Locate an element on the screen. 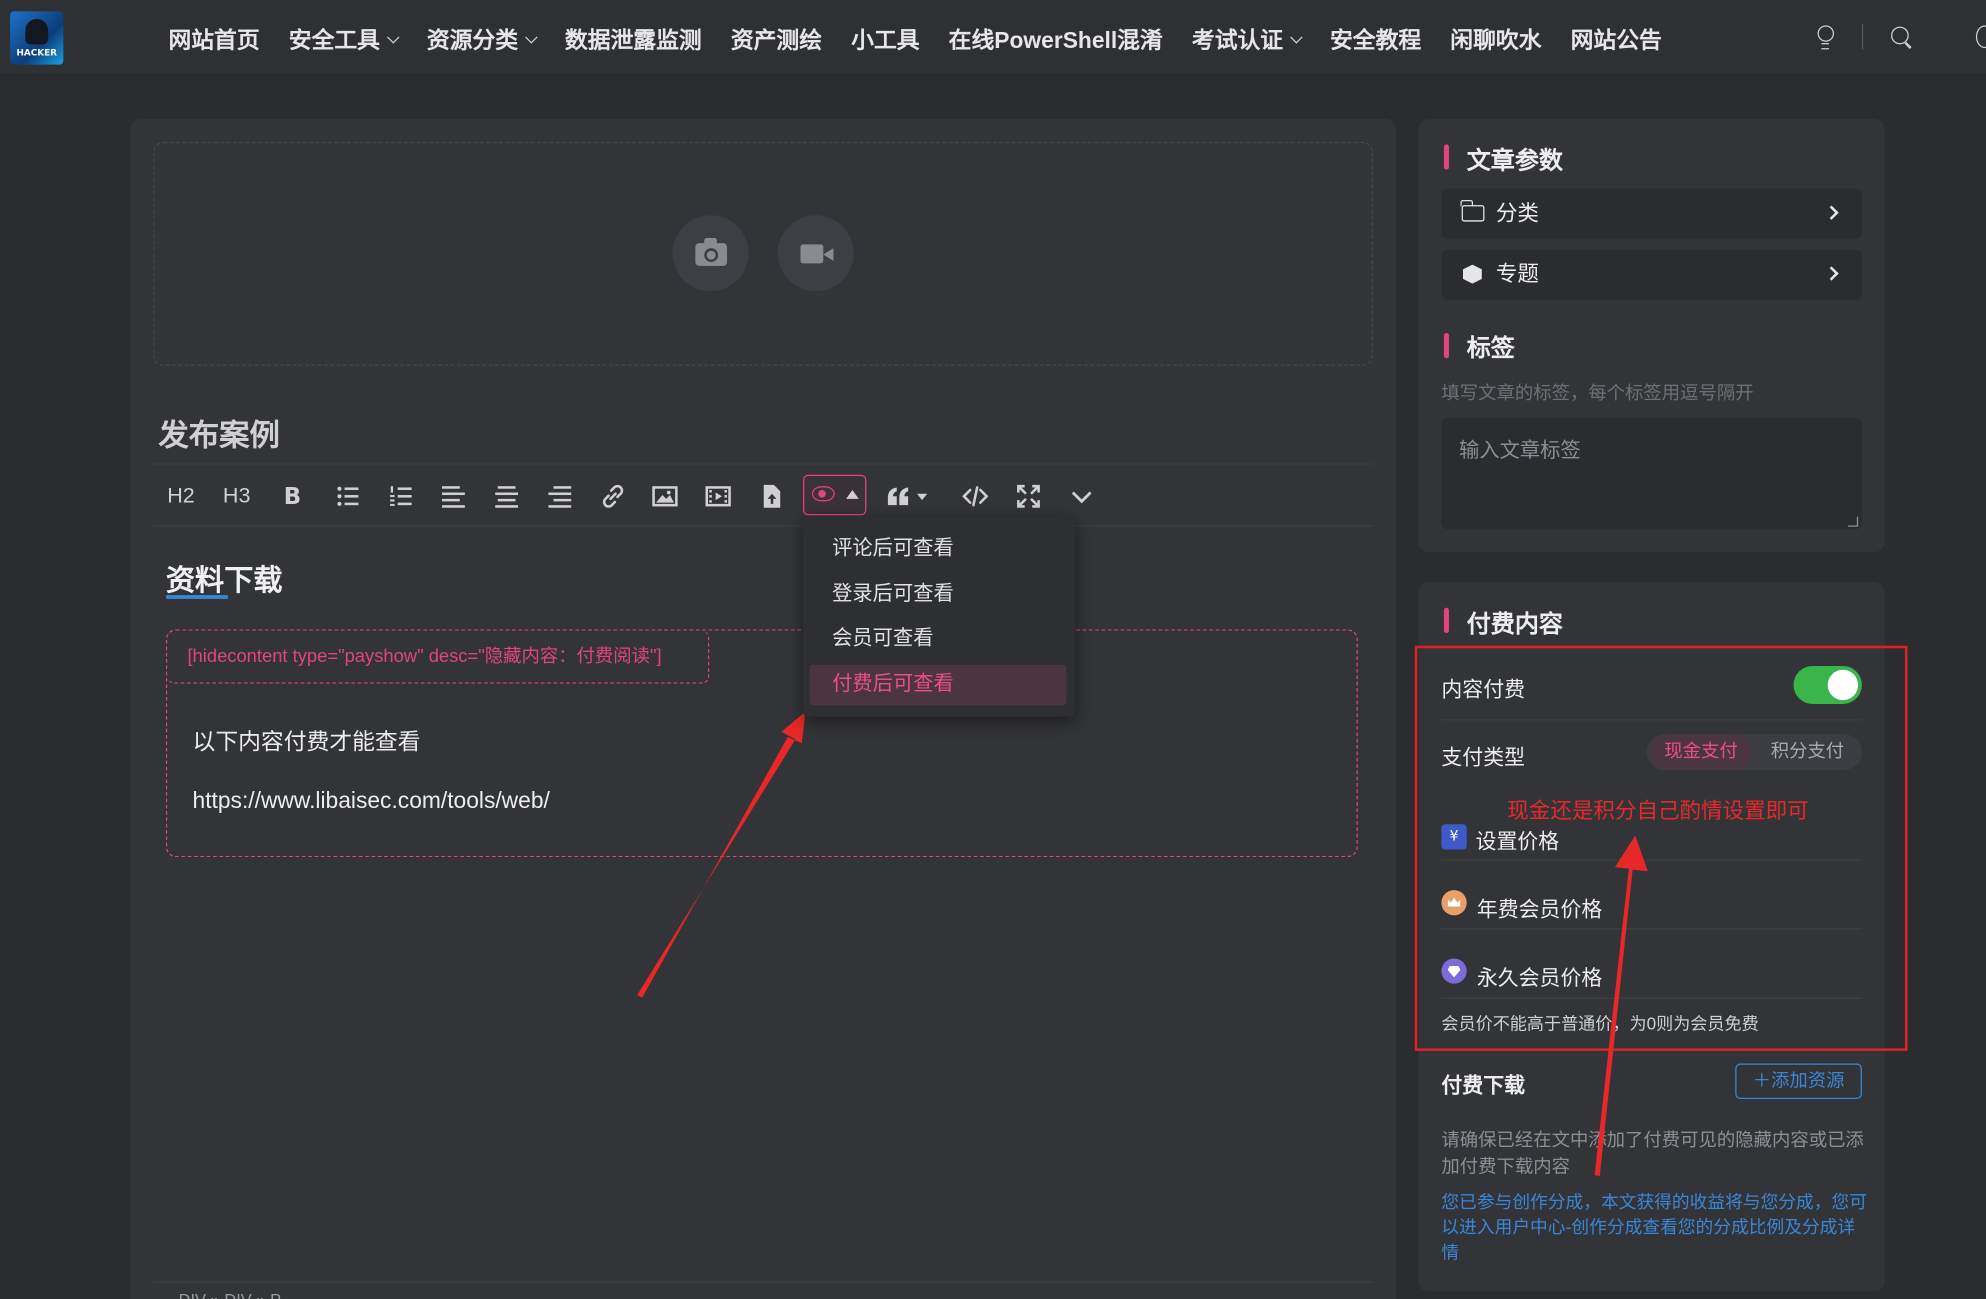 This screenshot has width=1986, height=1299. nav-item-label: 资源分类 is located at coordinates (472, 40).